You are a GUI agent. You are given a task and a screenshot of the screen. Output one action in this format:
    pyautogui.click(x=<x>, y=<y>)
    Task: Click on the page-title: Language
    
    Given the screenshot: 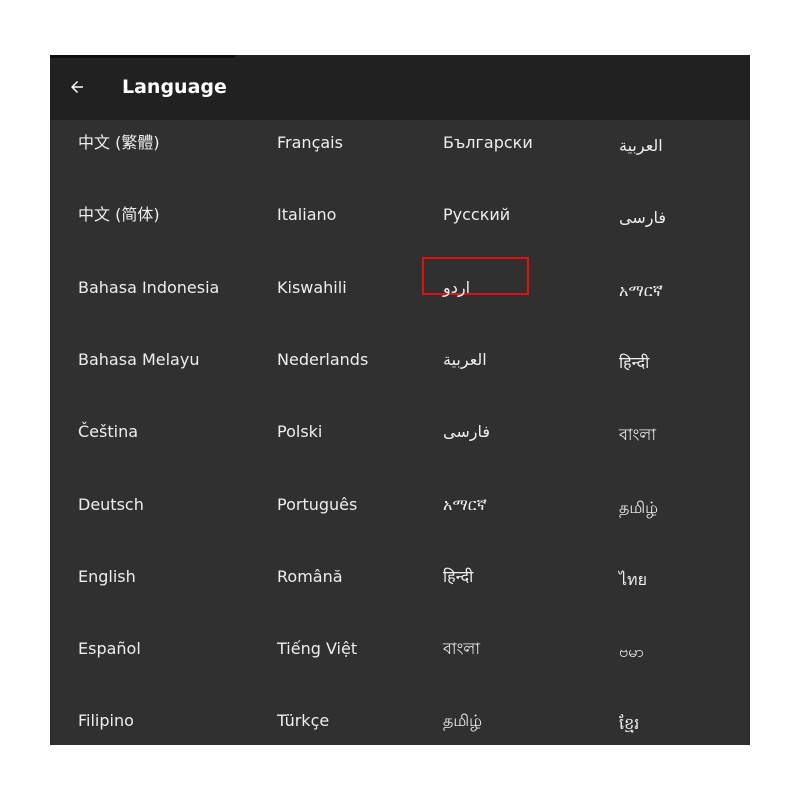 What is the action you would take?
    pyautogui.click(x=174, y=87)
    